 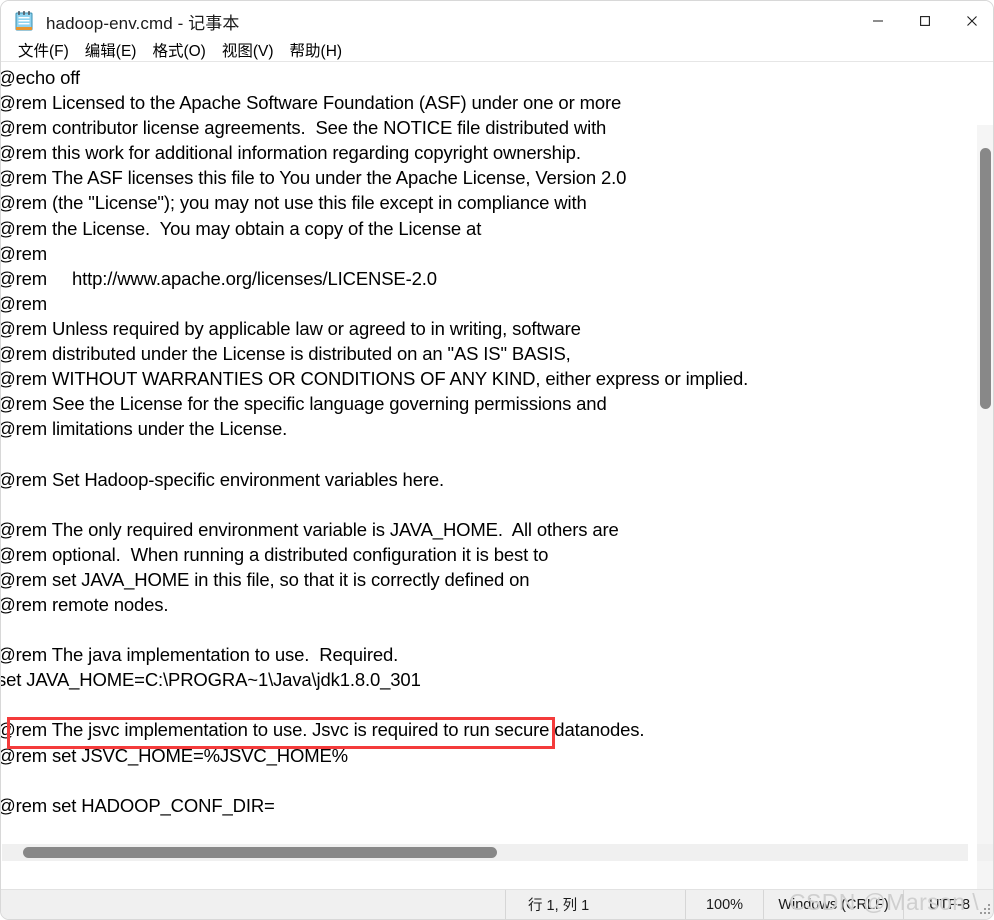 I want to click on menu-view: 视图(V), so click(x=248, y=51).